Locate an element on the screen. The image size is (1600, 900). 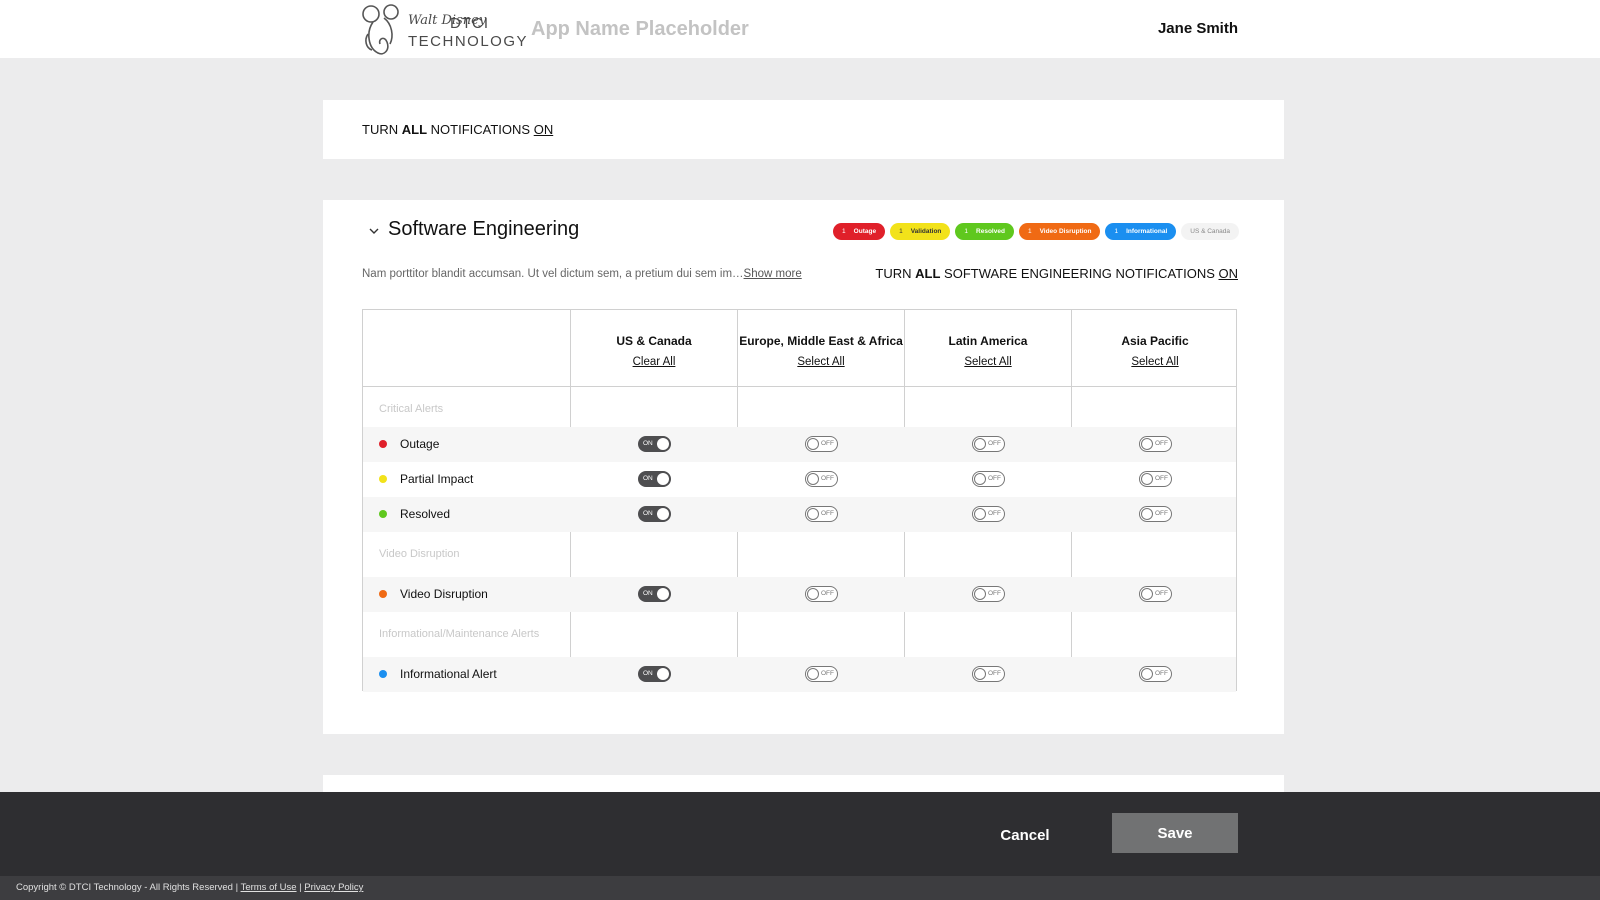
logo-technology-text: TECHNOLOGY is located at coordinates (468, 41).